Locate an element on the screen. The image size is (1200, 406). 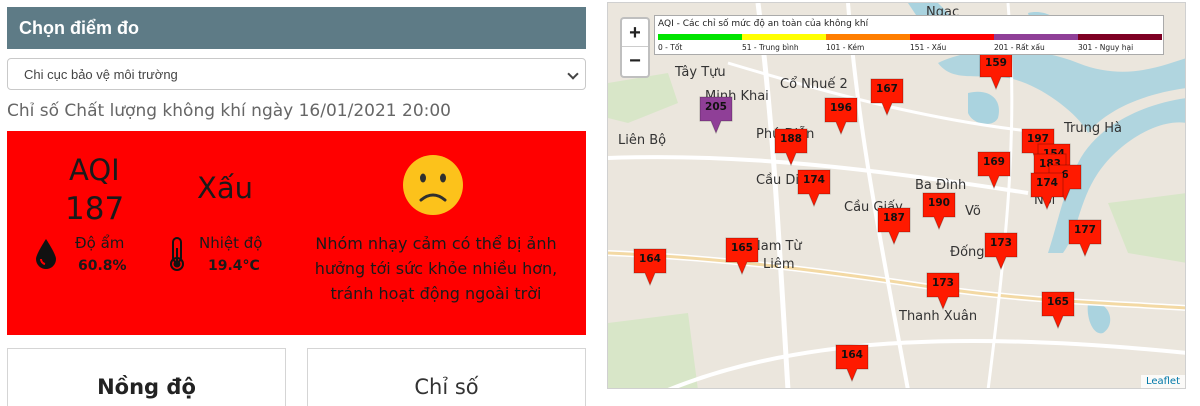
aqi-station-marker: 187 is located at coordinates (894, 226).